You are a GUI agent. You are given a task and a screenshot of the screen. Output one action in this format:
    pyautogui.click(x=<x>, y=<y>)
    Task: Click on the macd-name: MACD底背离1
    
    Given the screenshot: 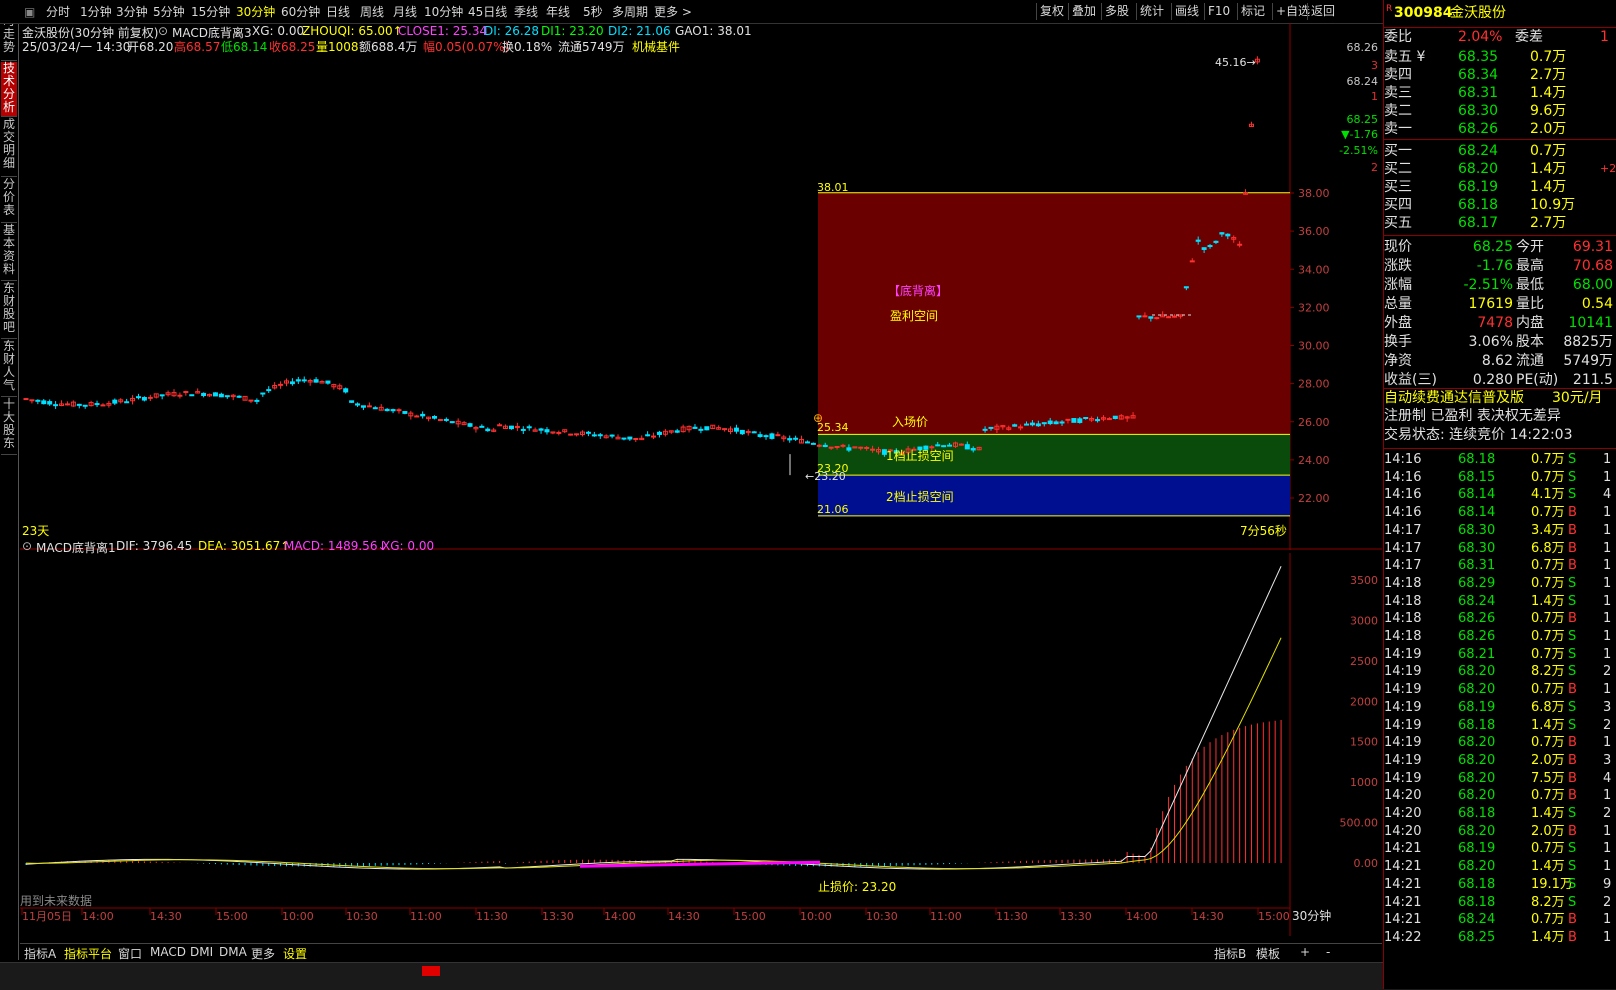 What is the action you would take?
    pyautogui.click(x=76, y=547)
    